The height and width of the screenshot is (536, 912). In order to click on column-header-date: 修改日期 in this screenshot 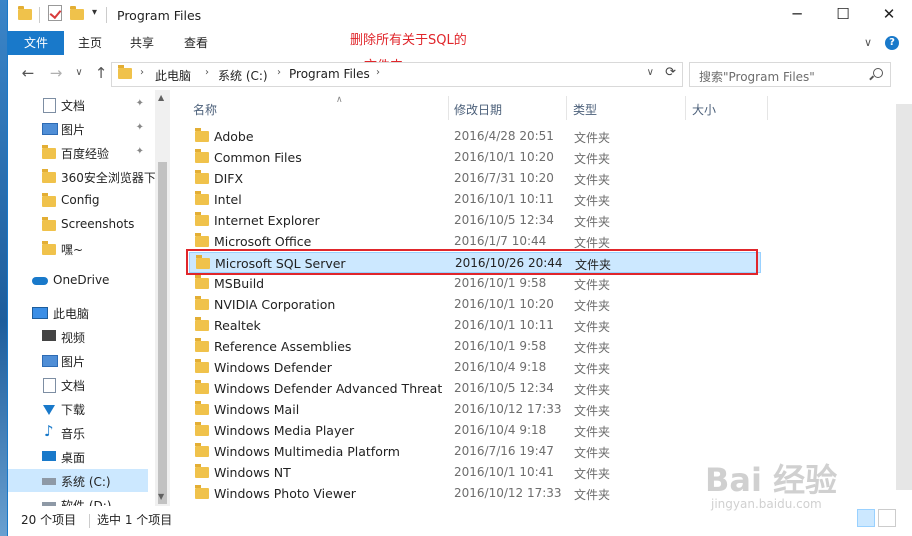, I will do `click(509, 108)`.